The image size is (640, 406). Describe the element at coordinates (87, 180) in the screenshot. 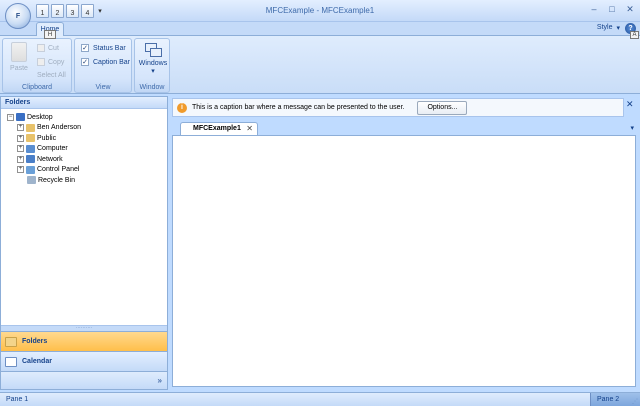

I see `tree-item-recycle-bin: Recycle Bin` at that location.